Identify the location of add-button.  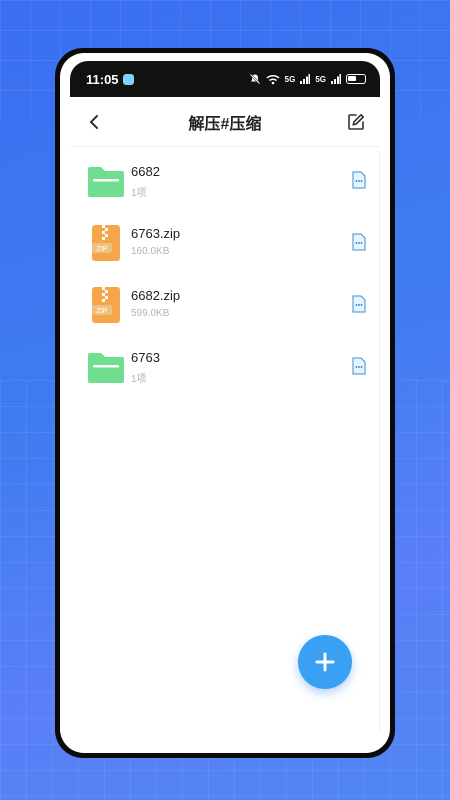
(325, 662).